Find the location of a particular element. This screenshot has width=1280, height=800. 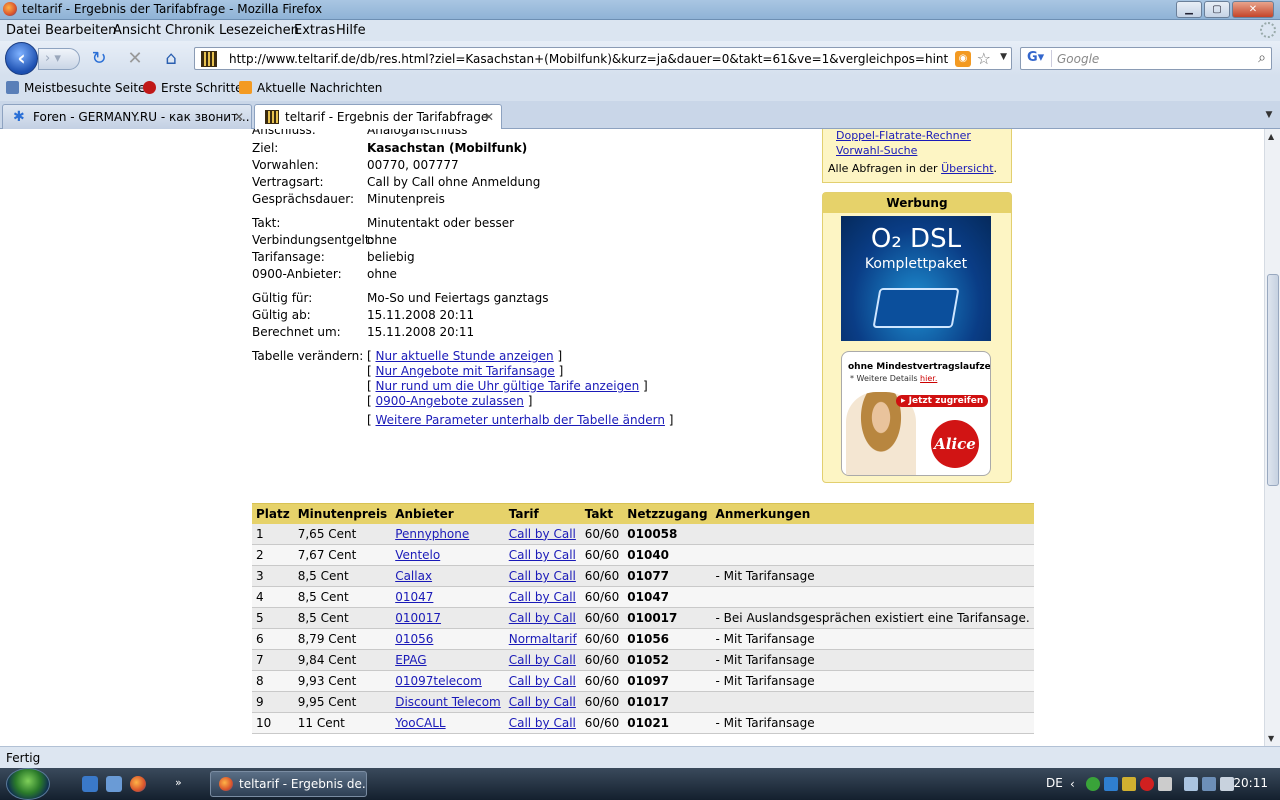

clock: 20:11 is located at coordinates (1250, 783).